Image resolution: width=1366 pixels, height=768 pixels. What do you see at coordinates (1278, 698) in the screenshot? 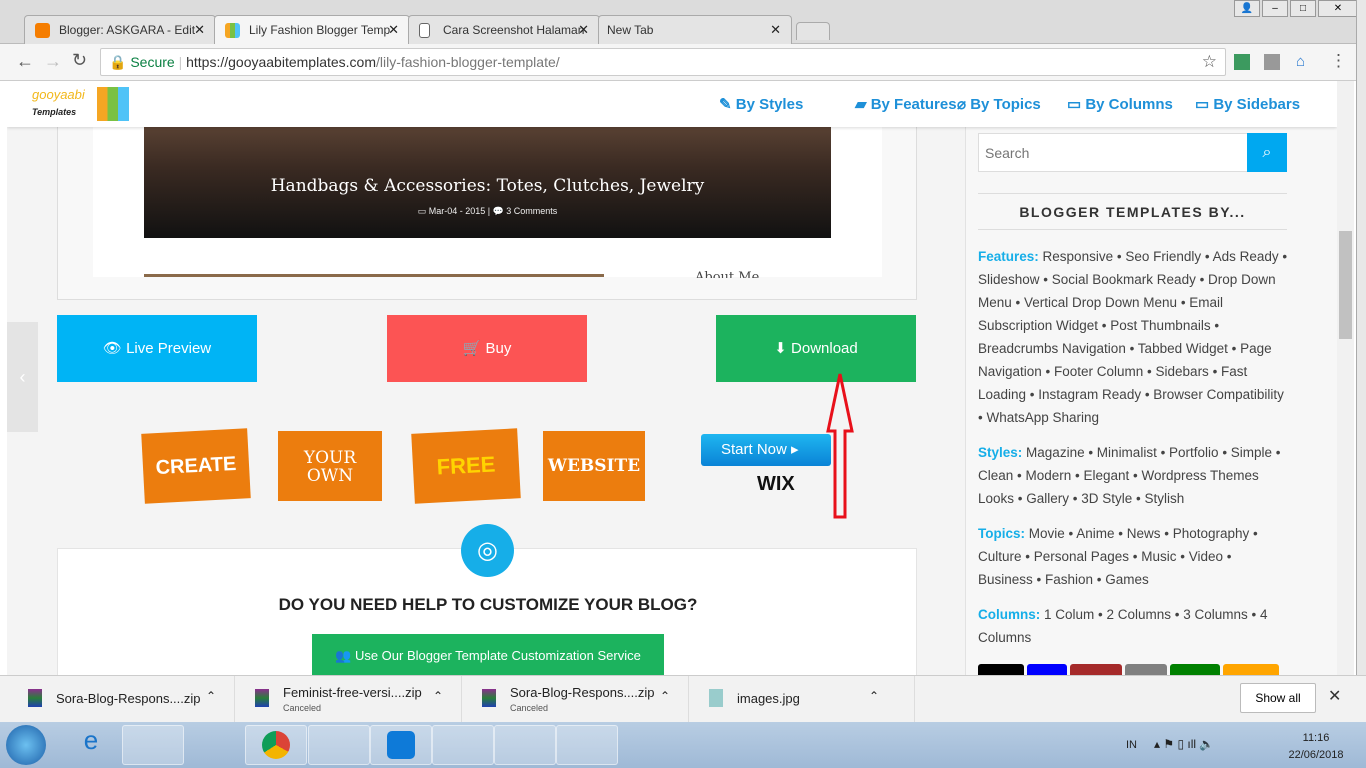
I see `show-all-button: Show all` at bounding box center [1278, 698].